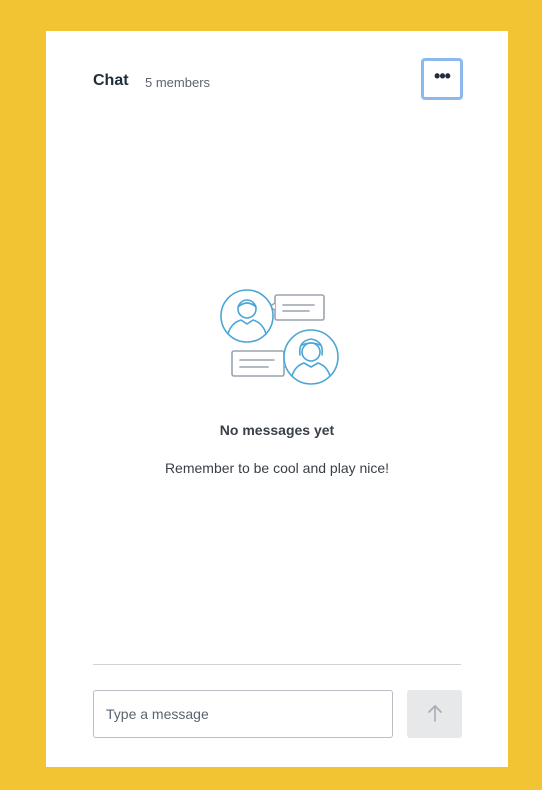 The image size is (542, 790). What do you see at coordinates (11, 374) in the screenshot?
I see `frame-pointer-arrow` at bounding box center [11, 374].